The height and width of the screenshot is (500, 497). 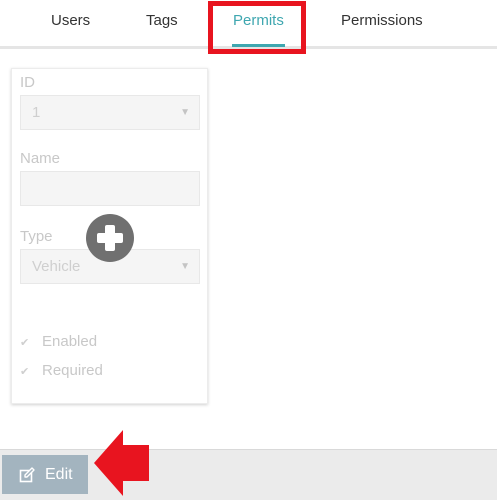 I want to click on id-label: ID, so click(x=27, y=82).